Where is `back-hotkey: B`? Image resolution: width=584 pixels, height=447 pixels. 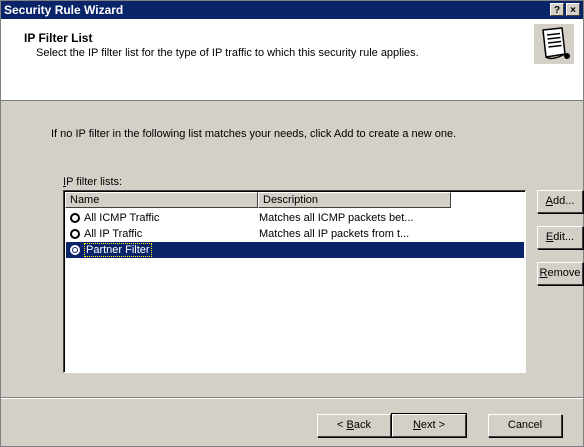 back-hotkey: B is located at coordinates (350, 425).